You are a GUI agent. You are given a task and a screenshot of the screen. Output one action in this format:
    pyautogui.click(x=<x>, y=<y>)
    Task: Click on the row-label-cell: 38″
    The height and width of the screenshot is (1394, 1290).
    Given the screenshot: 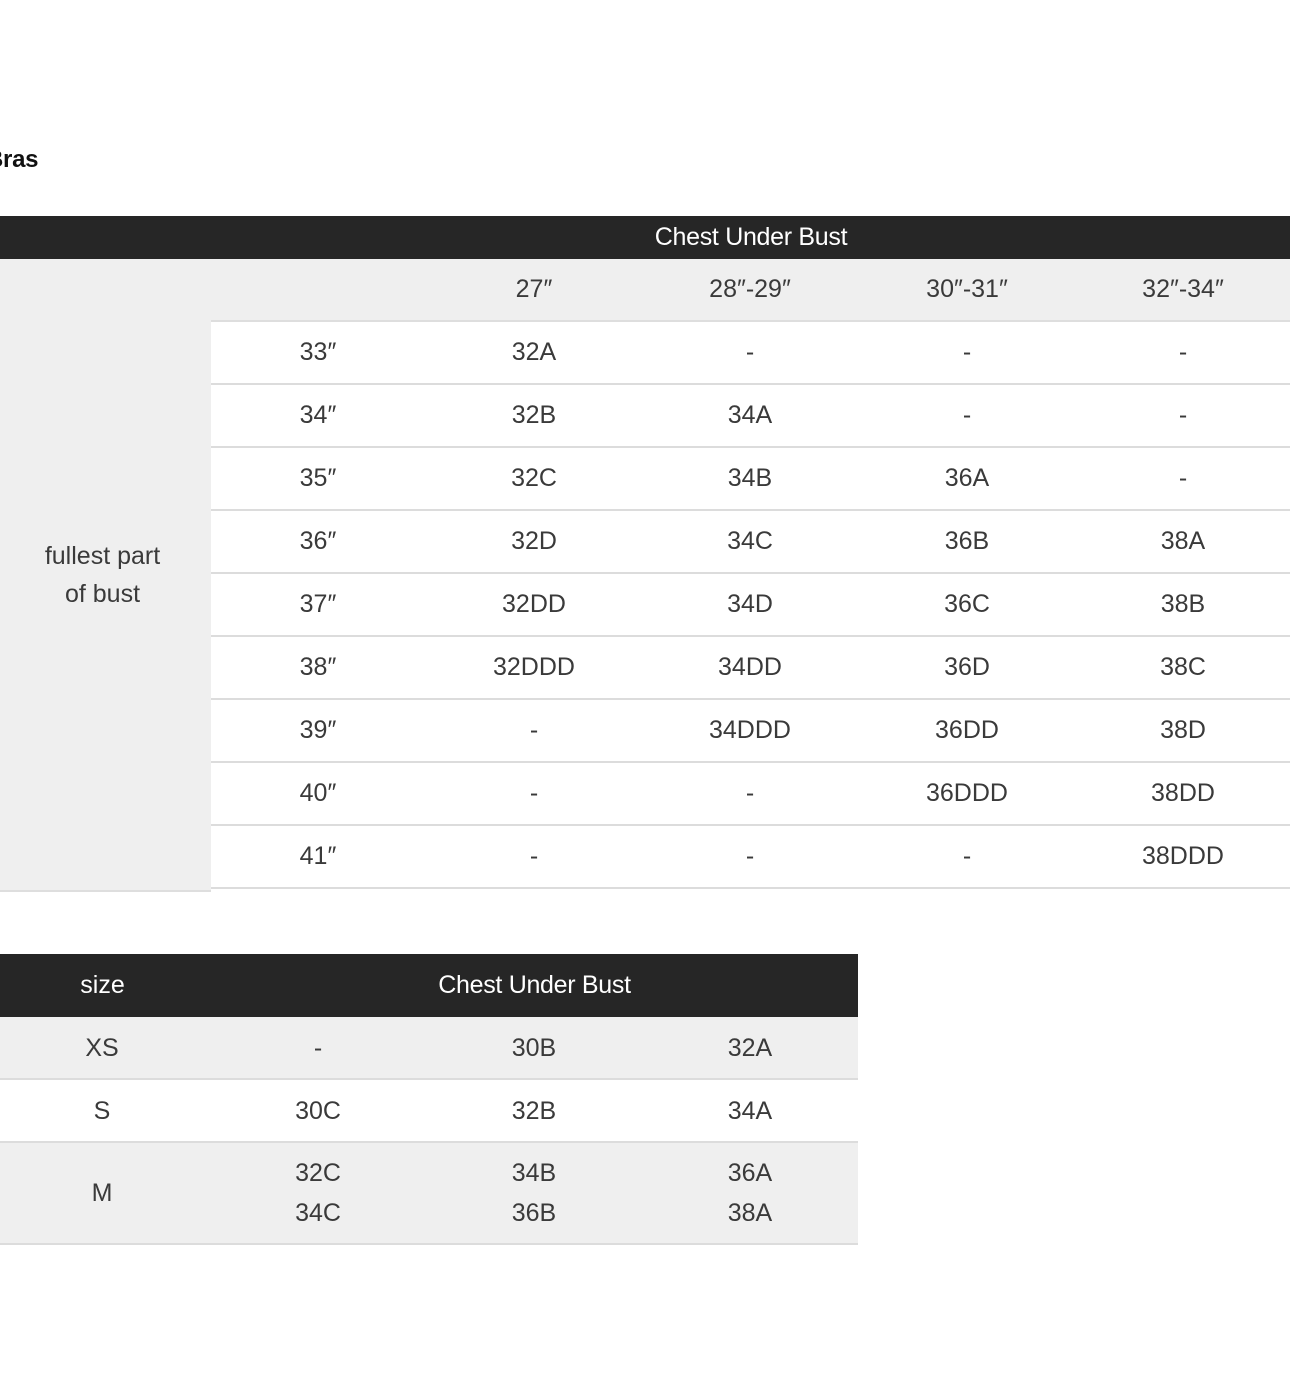 What is the action you would take?
    pyautogui.click(x=318, y=667)
    